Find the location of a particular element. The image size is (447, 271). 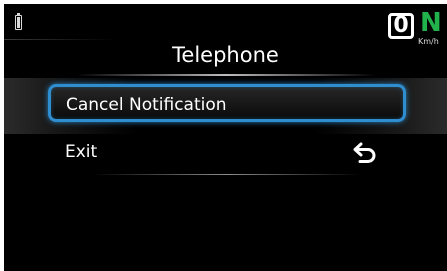

battery-icon is located at coordinates (18, 21).